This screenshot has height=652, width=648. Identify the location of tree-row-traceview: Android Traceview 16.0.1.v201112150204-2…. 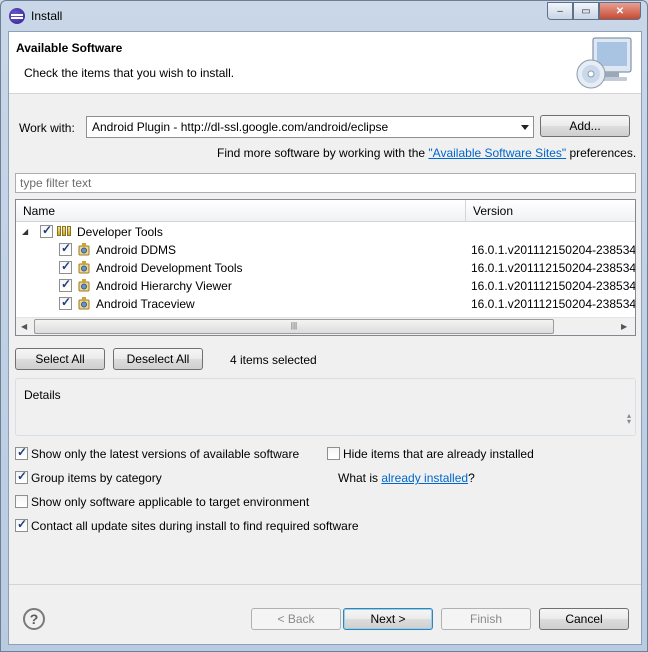
(325, 304).